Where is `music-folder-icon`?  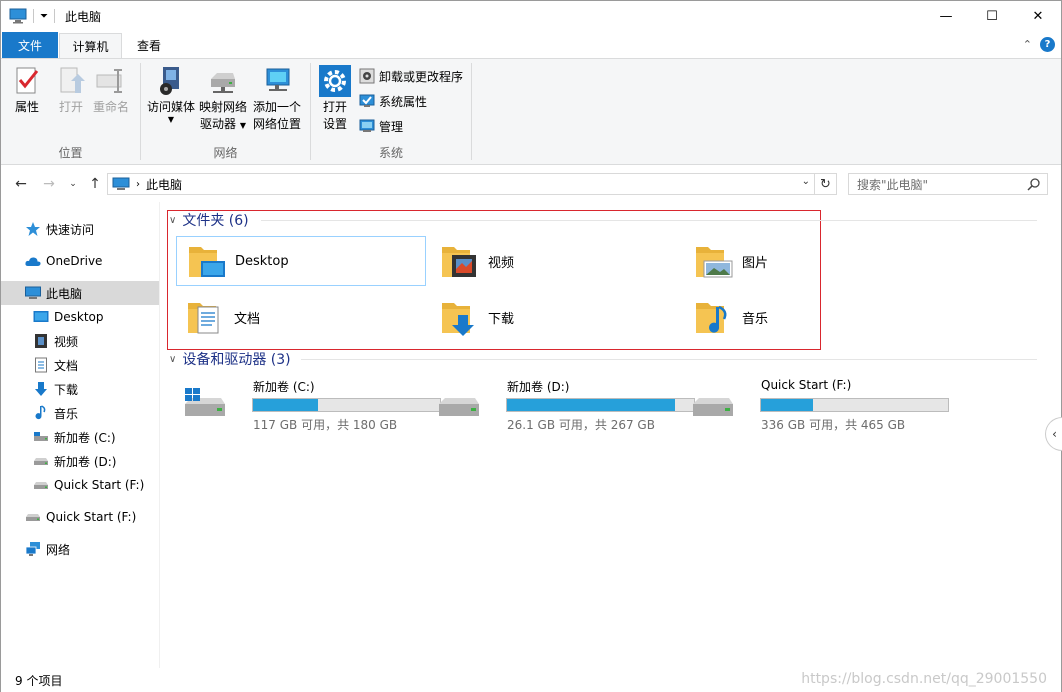
music-folder-icon is located at coordinates (711, 318).